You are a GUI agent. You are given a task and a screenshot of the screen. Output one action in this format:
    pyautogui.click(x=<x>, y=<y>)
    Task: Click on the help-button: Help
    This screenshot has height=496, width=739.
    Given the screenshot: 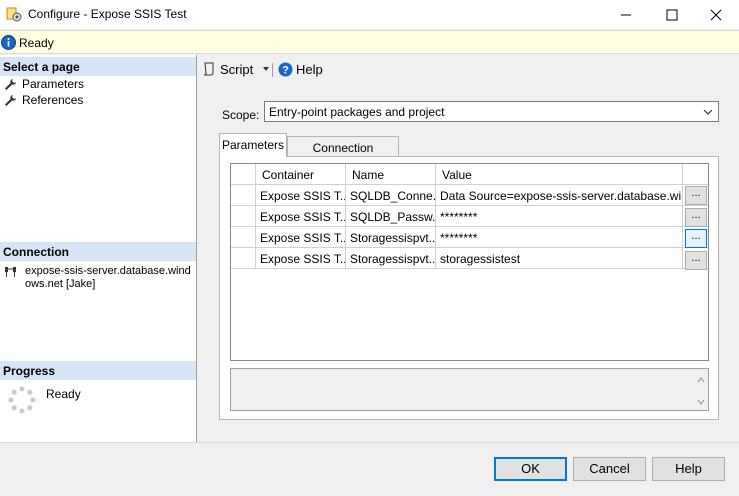 What is the action you would take?
    pyautogui.click(x=688, y=469)
    